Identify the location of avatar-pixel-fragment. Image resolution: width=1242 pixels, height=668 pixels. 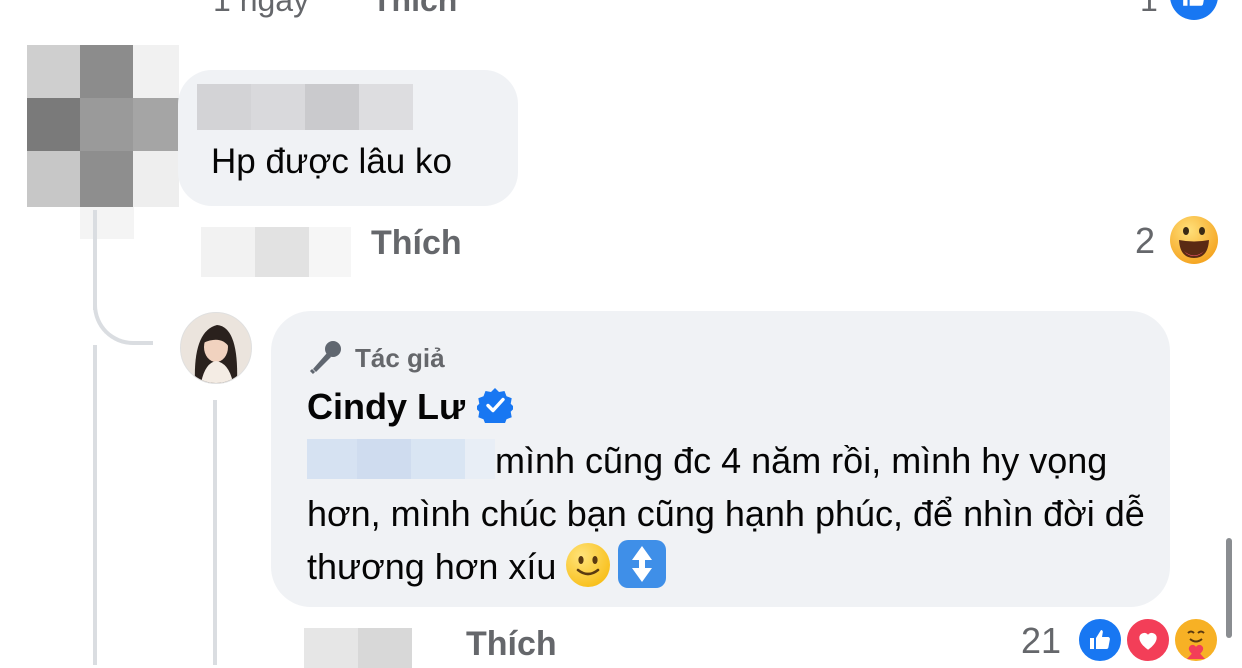
(107, 223).